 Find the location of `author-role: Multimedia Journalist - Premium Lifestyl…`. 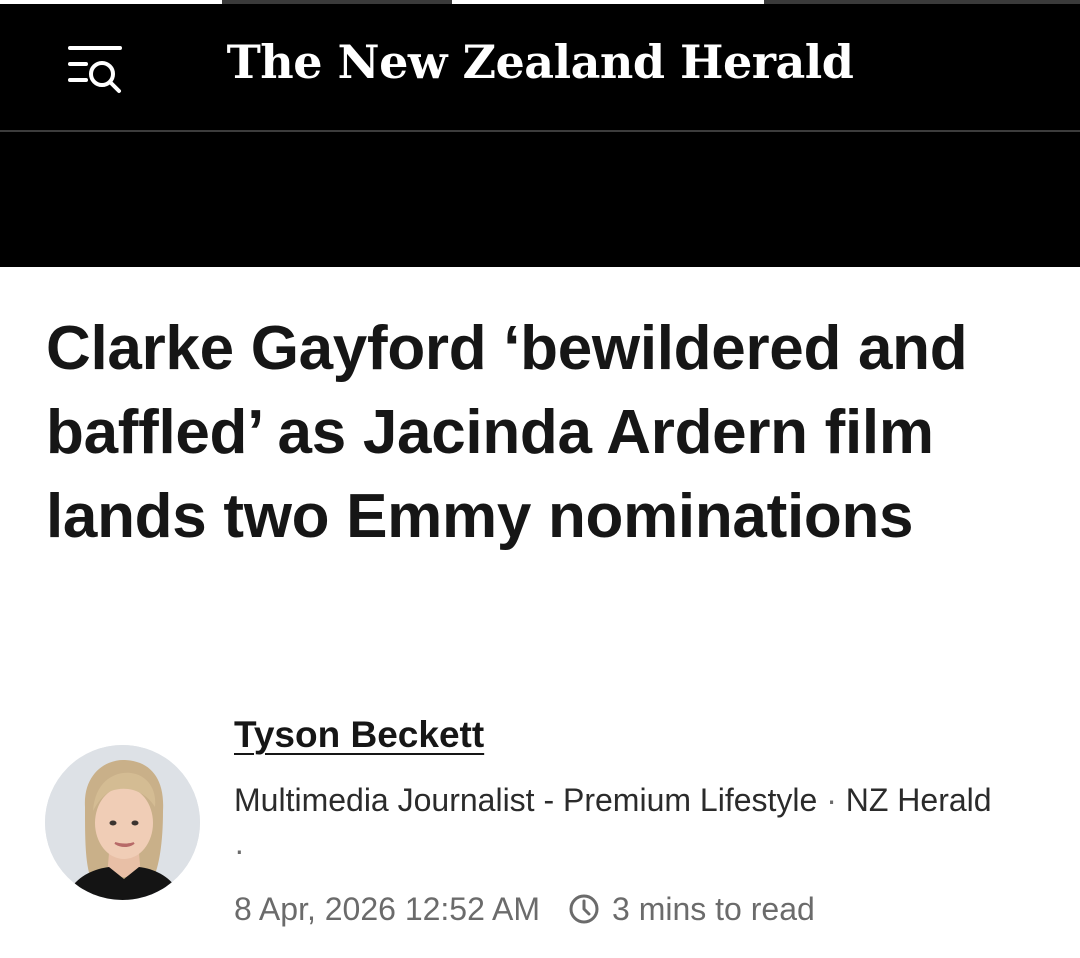

author-role: Multimedia Journalist - Premium Lifestyl… is located at coordinates (614, 825).